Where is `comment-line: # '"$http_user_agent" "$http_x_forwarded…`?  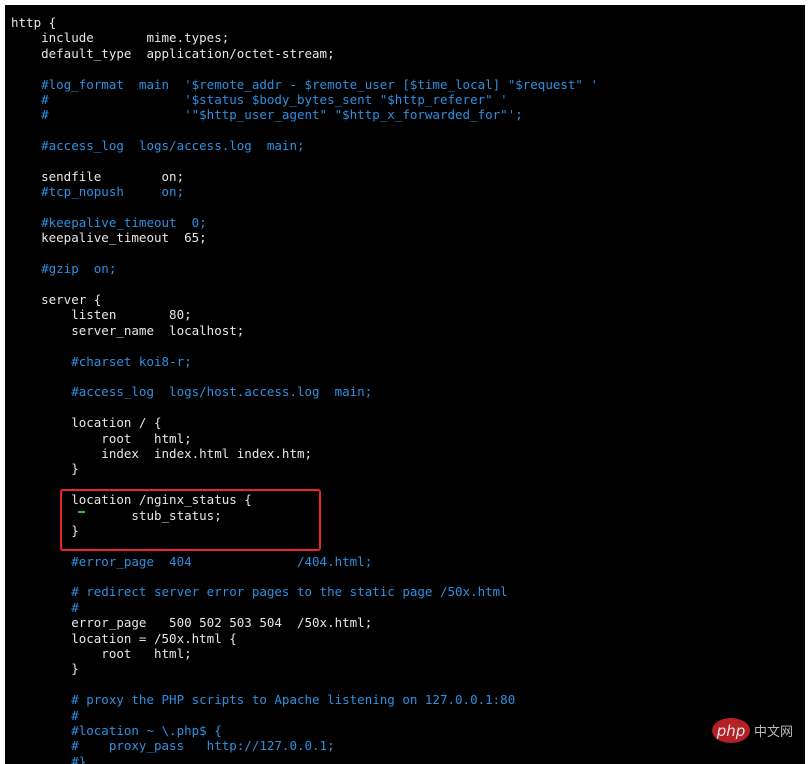 comment-line: # '"$http_user_agent" "$http_x_forwarded… is located at coordinates (267, 115).